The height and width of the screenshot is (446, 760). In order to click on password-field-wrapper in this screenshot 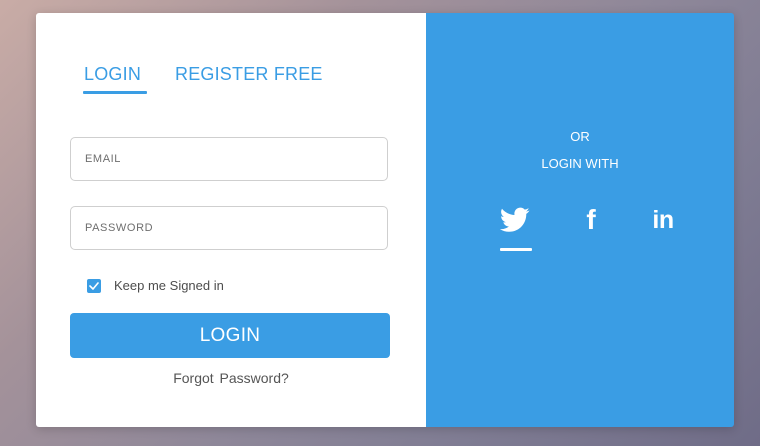, I will do `click(229, 228)`.